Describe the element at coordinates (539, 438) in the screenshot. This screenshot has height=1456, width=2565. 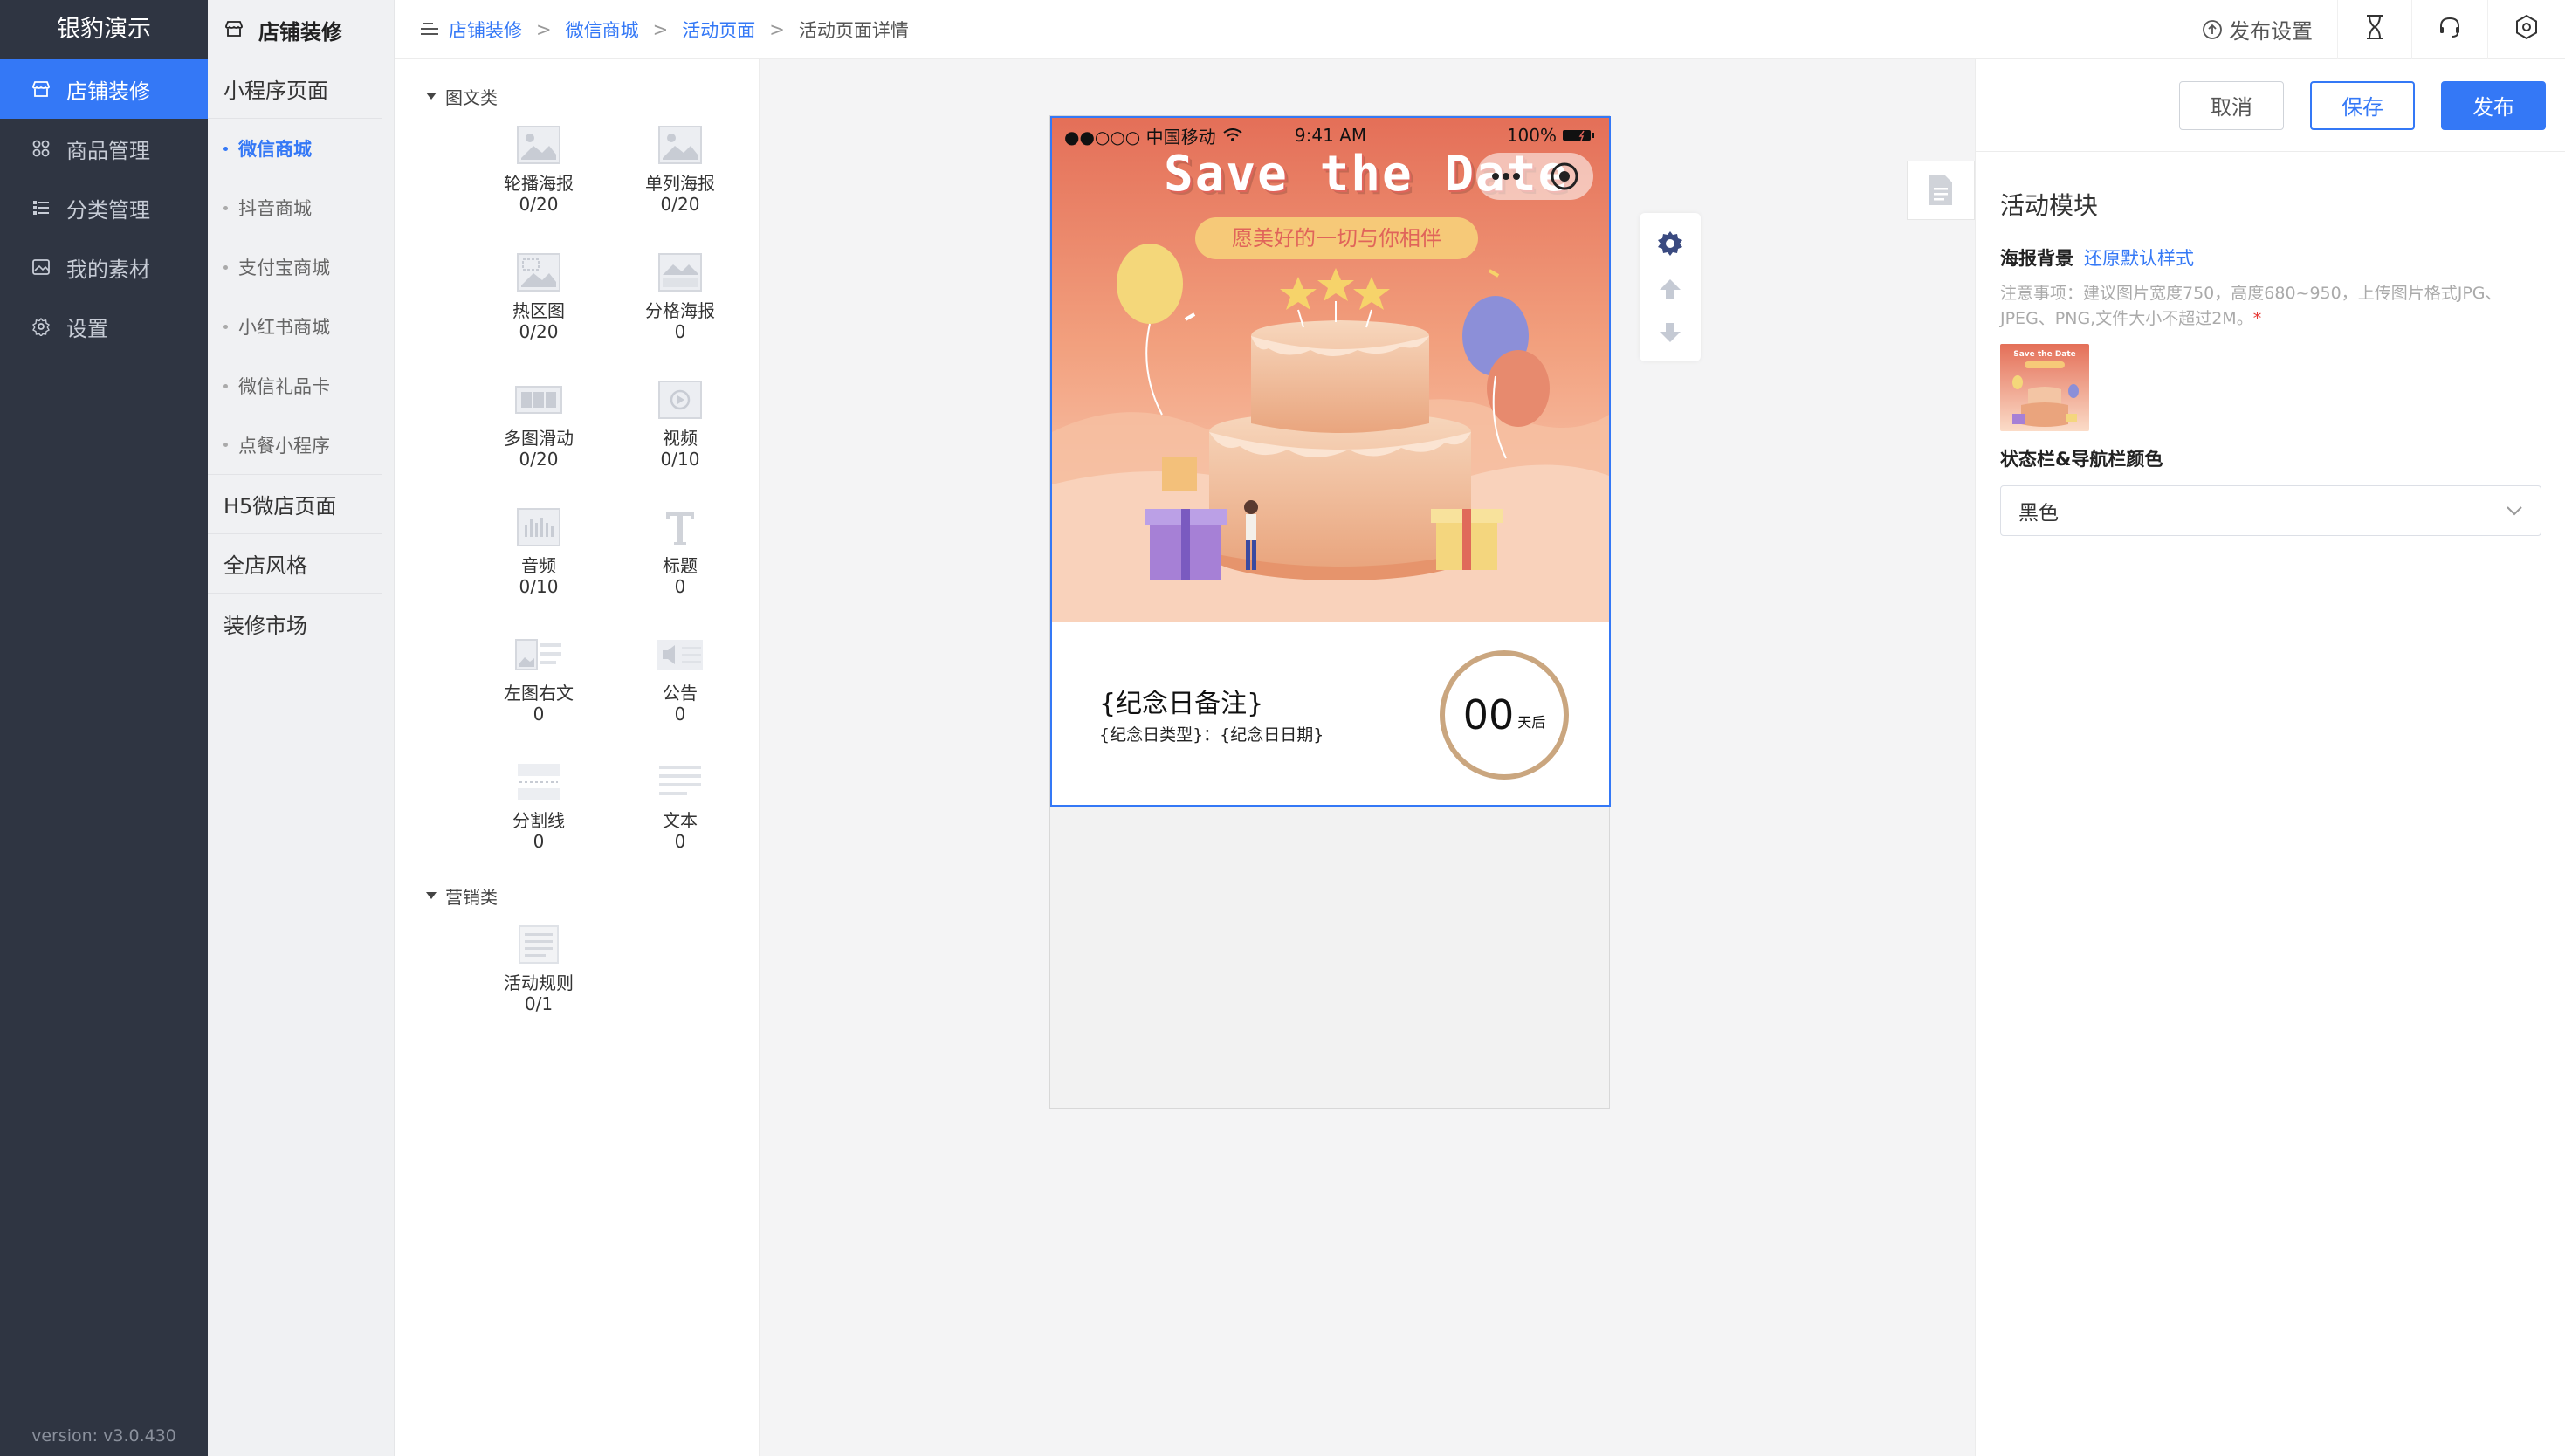
I see `component-label: 多图滑动` at that location.